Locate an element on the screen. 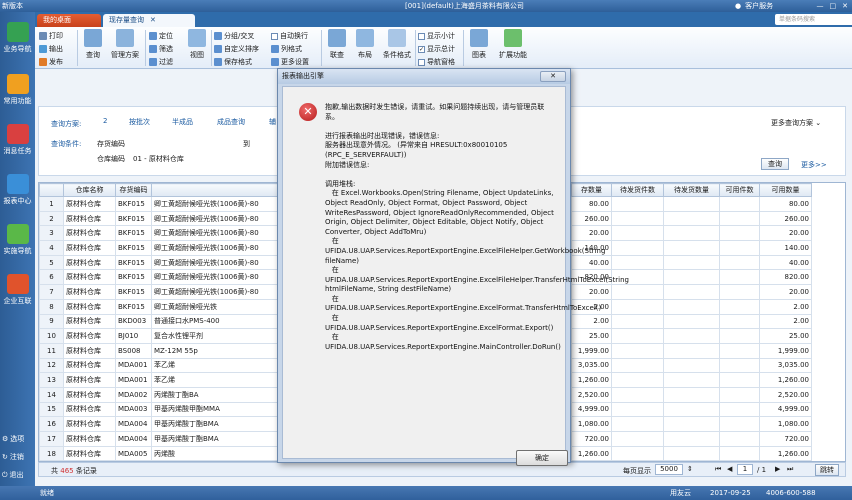  more-plans-link: 更多查询方案 ⌄ is located at coordinates (796, 123).